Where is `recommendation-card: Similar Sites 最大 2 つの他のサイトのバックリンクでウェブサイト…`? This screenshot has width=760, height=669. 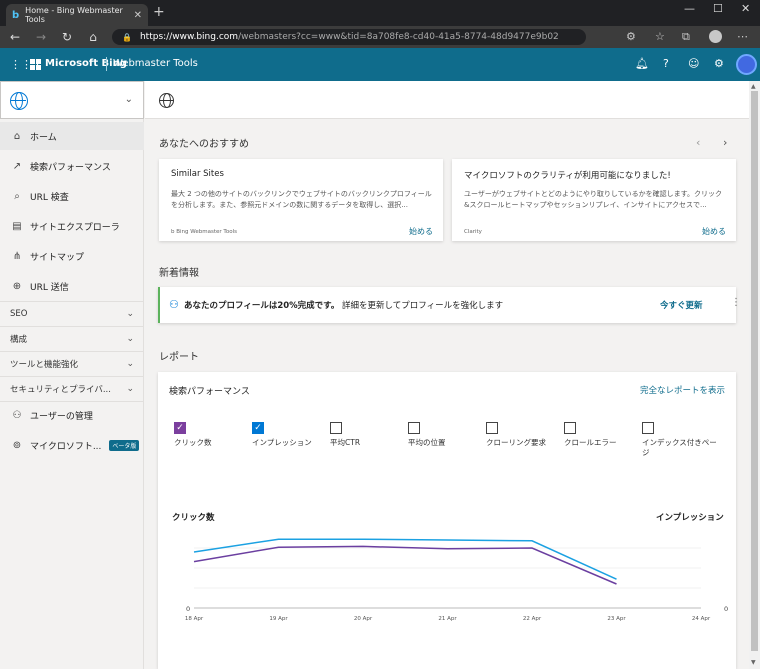
recommendation-card: Similar Sites 最大 2 つの他のサイトのバックリンクでウェブサイト… is located at coordinates (301, 200).